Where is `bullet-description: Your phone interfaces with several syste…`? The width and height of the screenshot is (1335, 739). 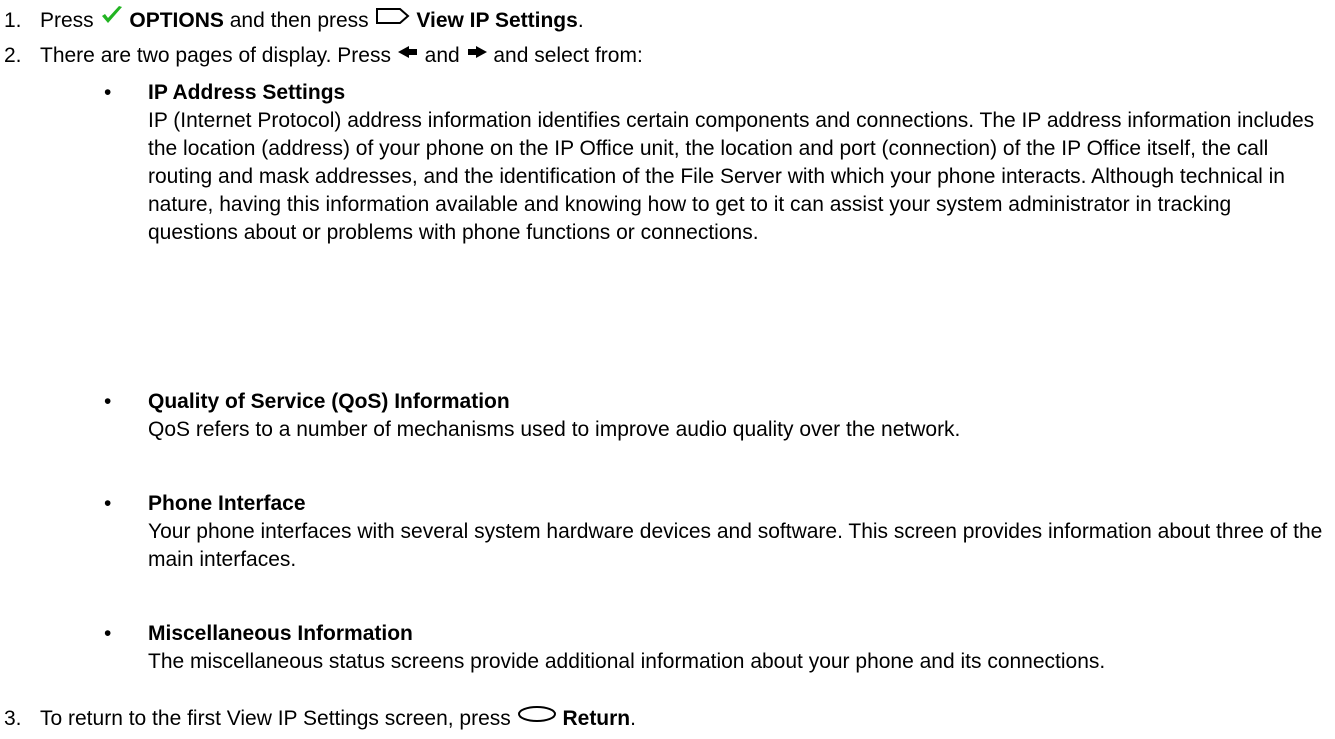 bullet-description: Your phone interfaces with several syste… is located at coordinates (735, 545).